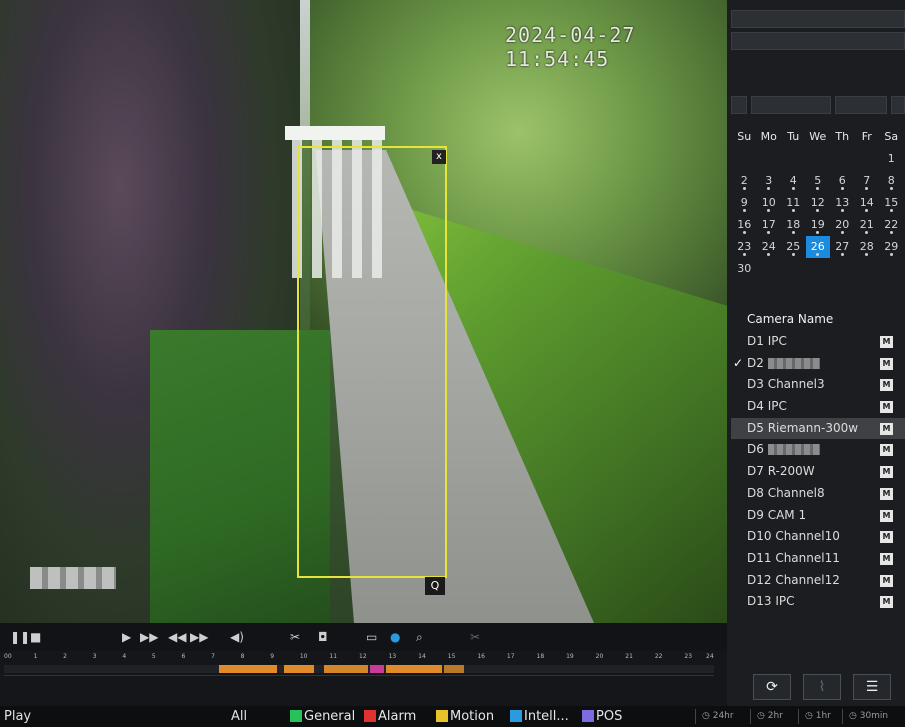  Describe the element at coordinates (744, 225) in the screenshot. I see `calendar-day: 16` at that location.